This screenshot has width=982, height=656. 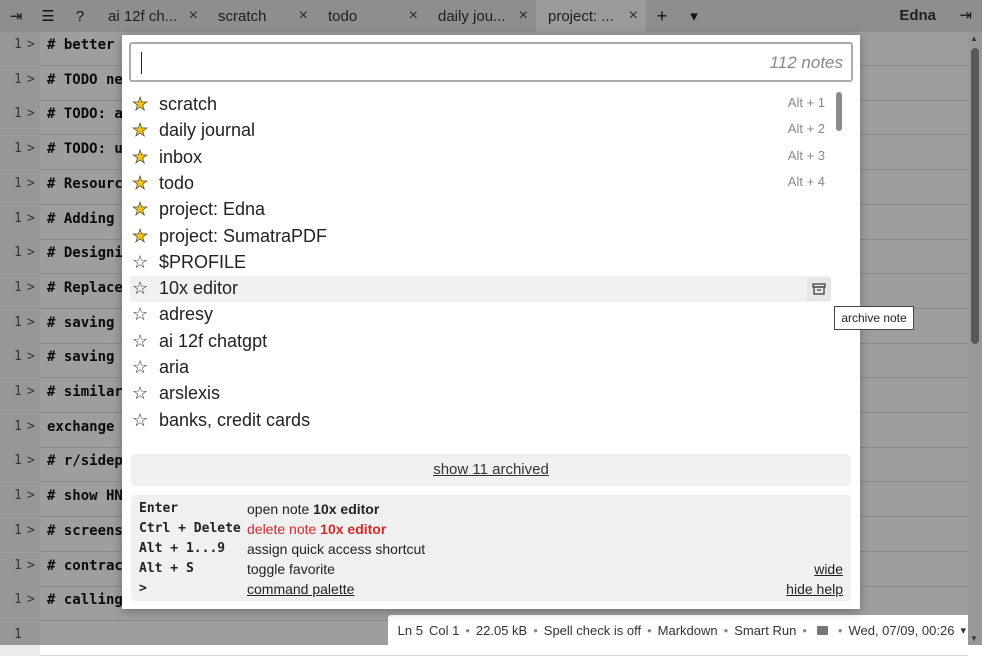 I want to click on note-name: daily journal, so click(x=207, y=130).